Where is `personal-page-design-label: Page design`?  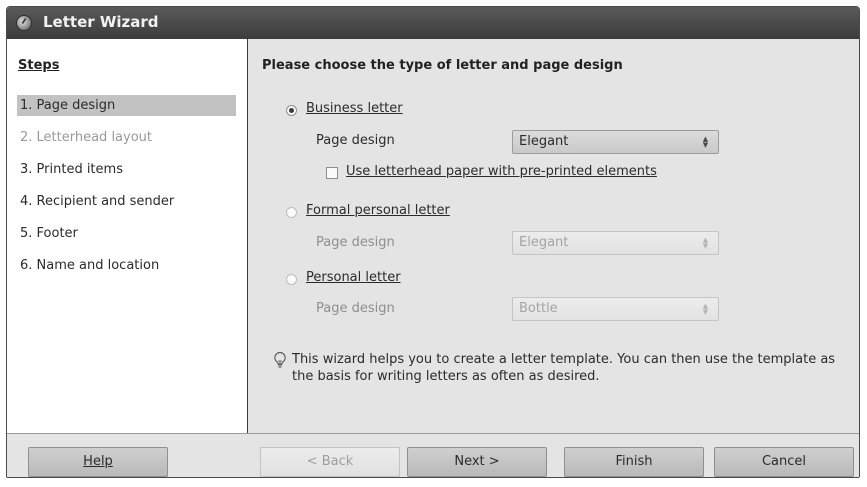
personal-page-design-label: Page design is located at coordinates (355, 308).